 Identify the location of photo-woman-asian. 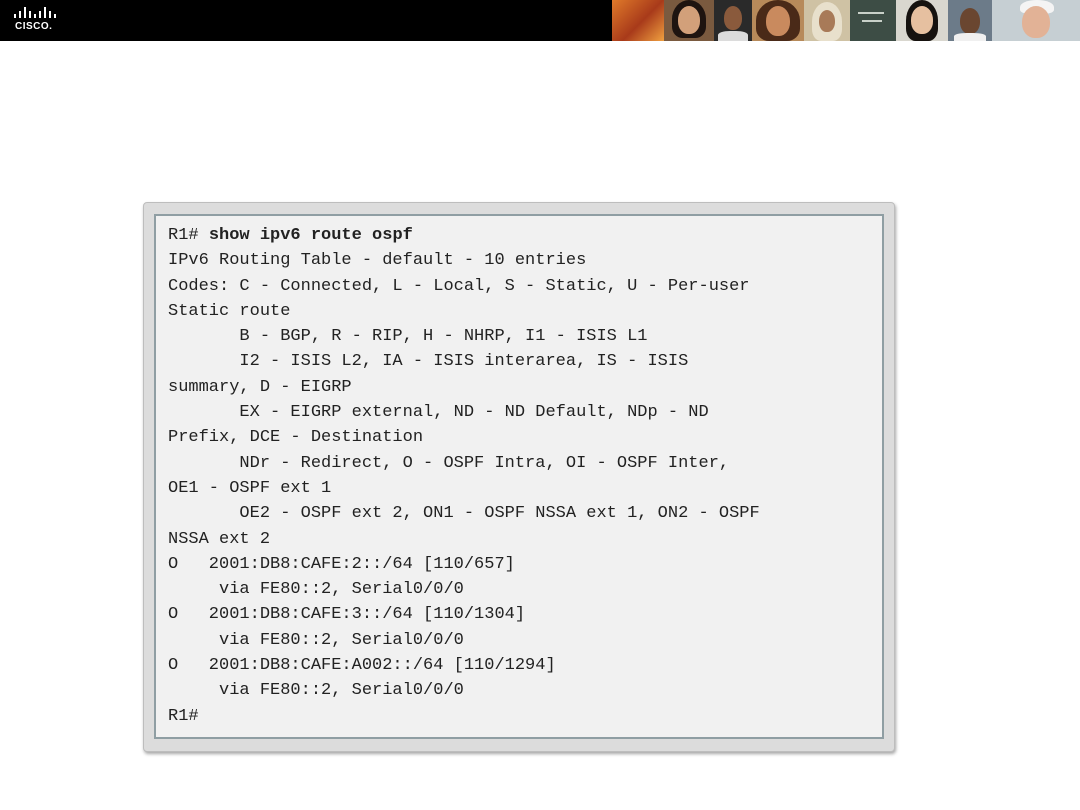
(922, 20).